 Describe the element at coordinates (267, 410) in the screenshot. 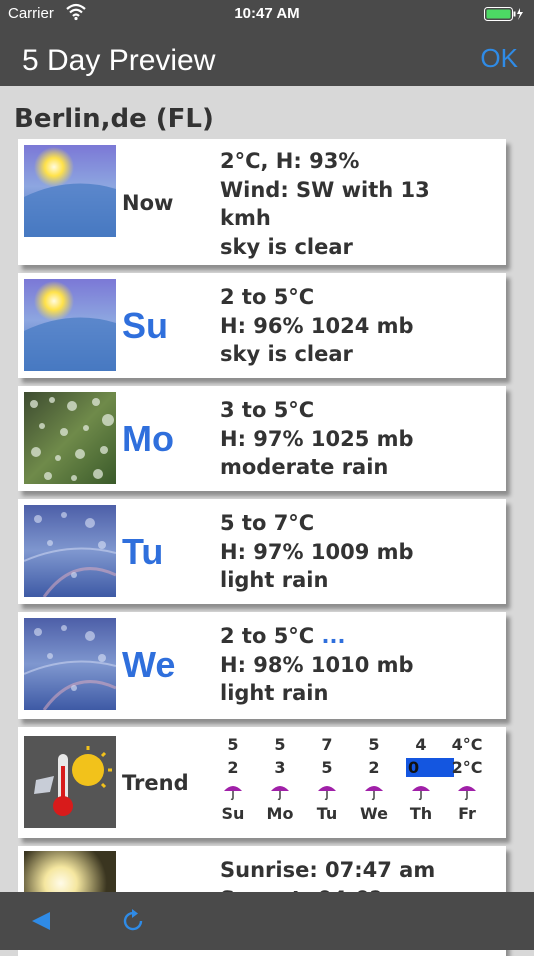

I see `detail-line: 3 to 5°C` at that location.